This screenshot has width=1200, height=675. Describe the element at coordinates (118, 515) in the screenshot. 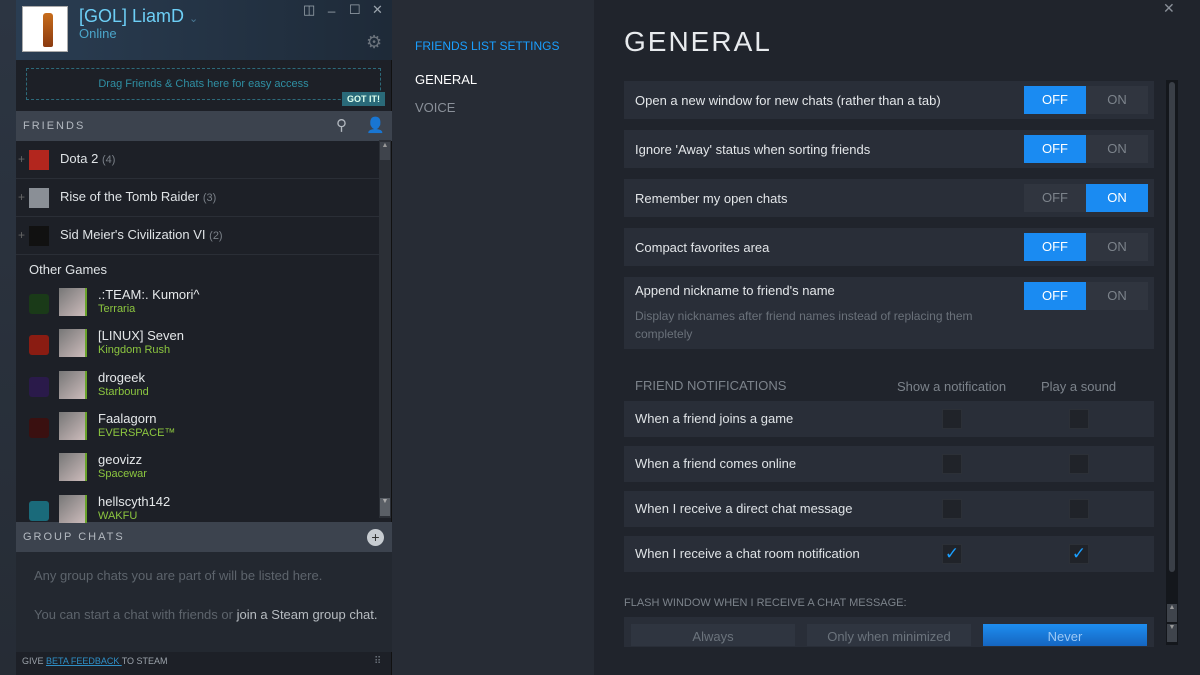

I see `friend-game: WAKFU` at that location.